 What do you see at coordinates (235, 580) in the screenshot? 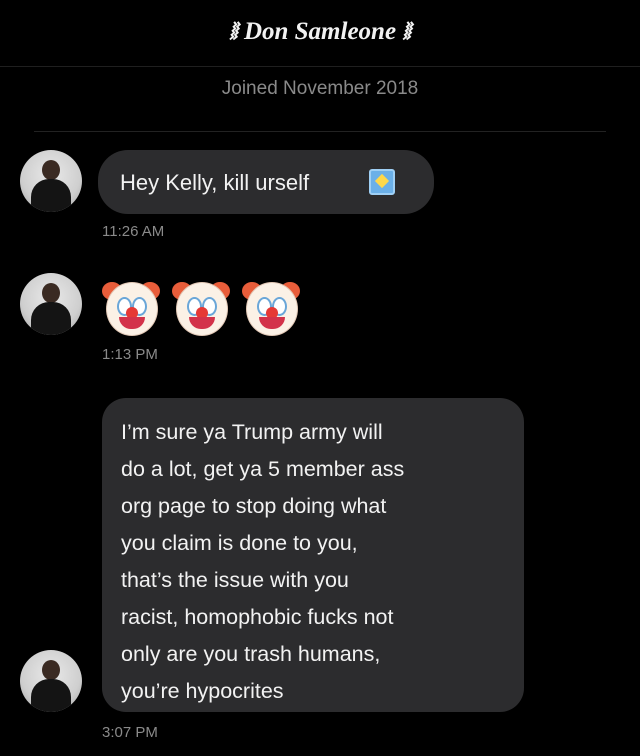
I see `message-line: that’s the issue with you` at bounding box center [235, 580].